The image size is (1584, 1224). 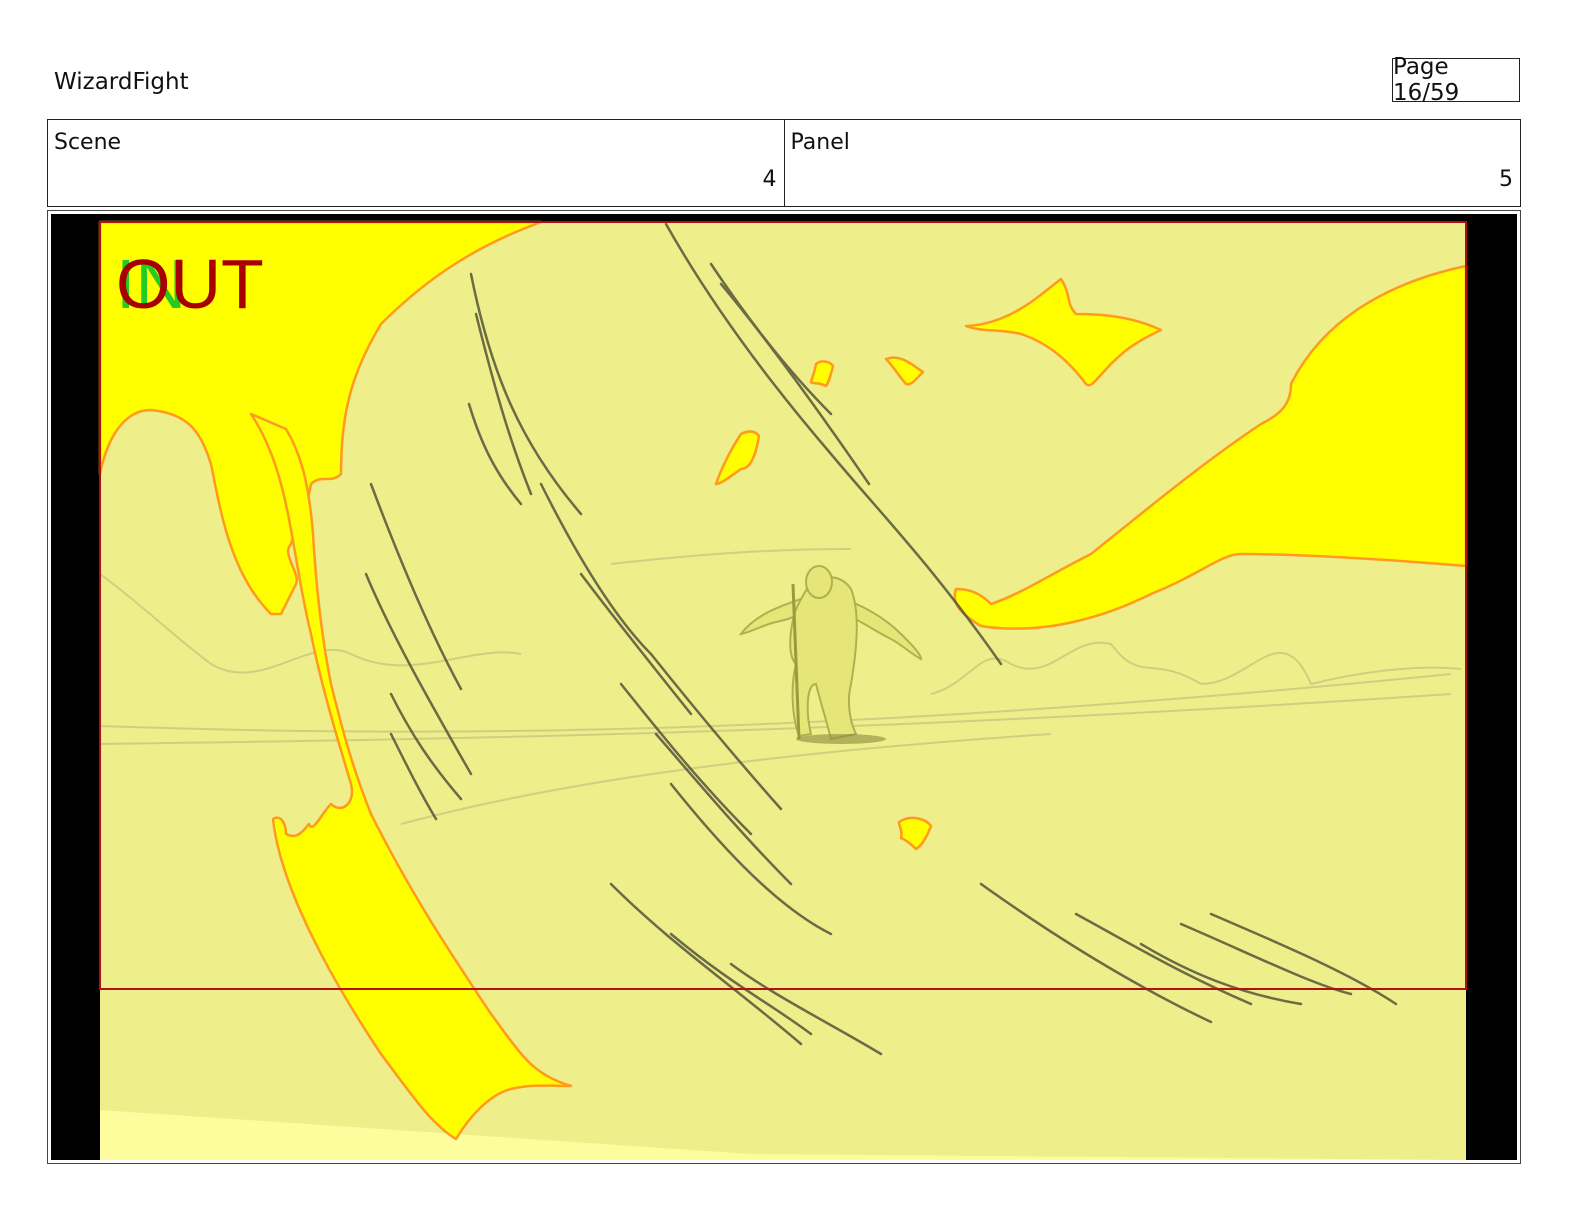 I want to click on scene-panel-info: Scene 4 Panel 5, so click(x=784, y=163).